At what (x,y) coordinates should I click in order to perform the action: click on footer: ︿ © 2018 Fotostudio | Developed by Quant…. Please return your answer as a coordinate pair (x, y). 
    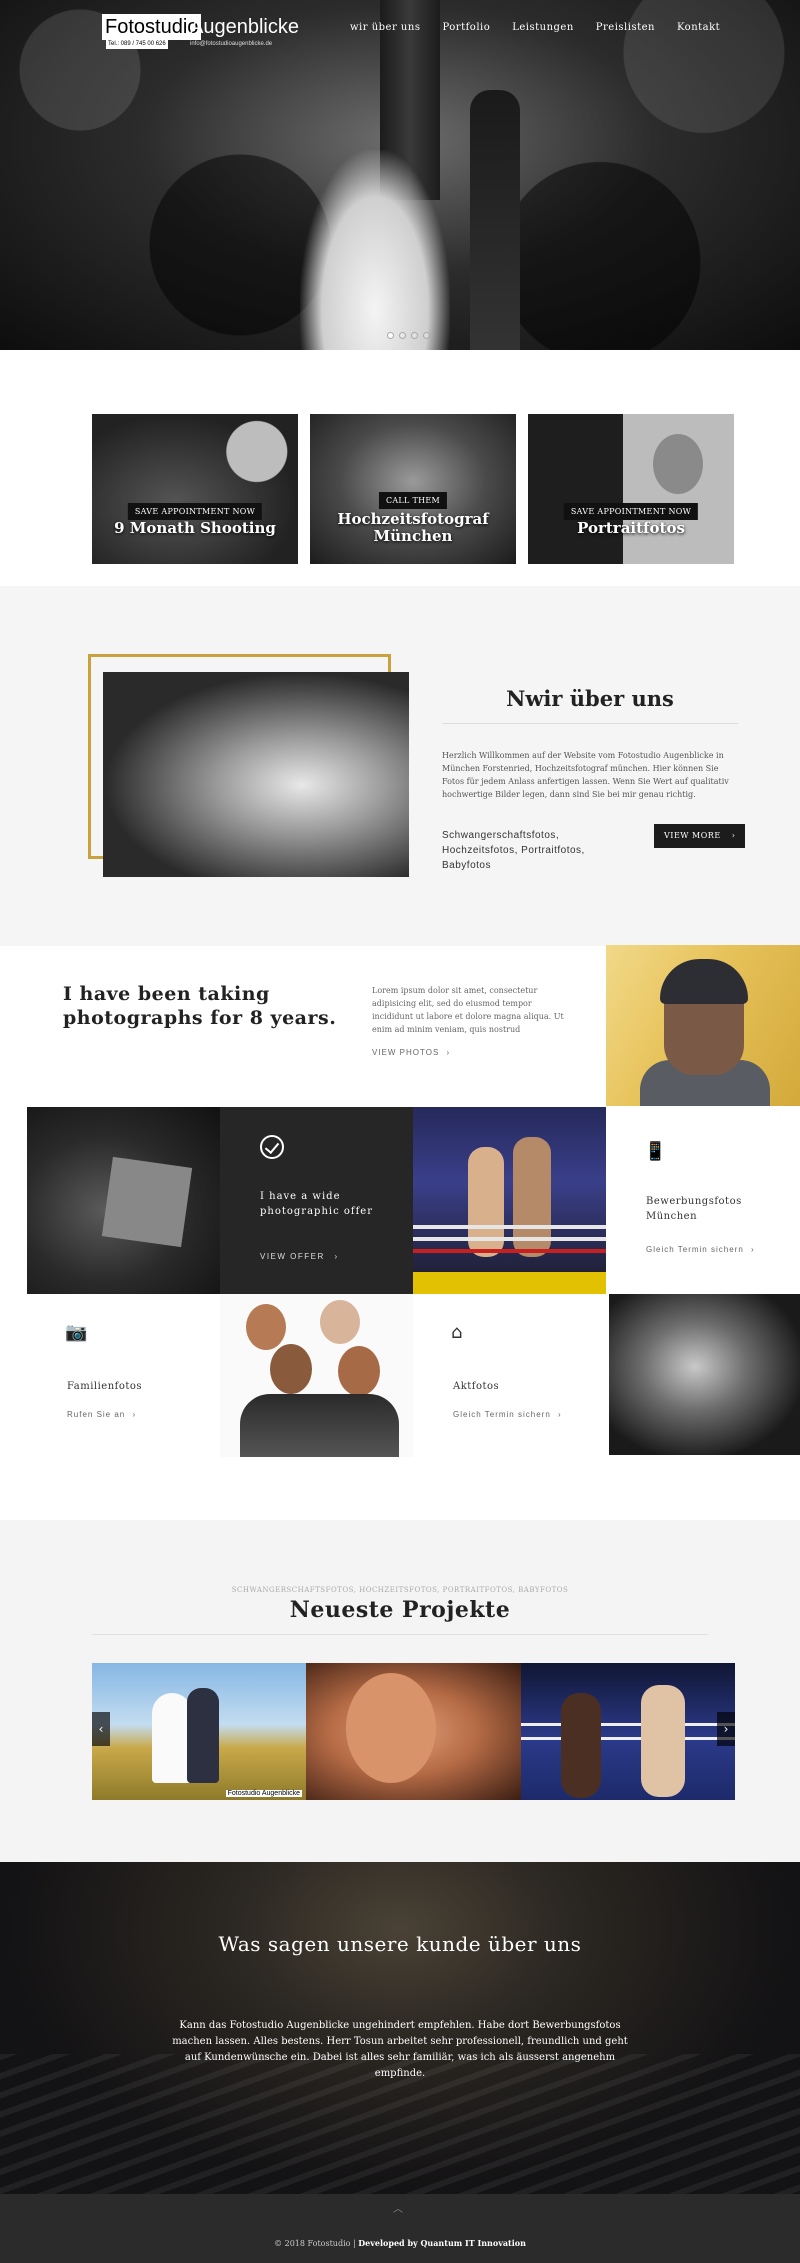
    Looking at the image, I should click on (400, 2228).